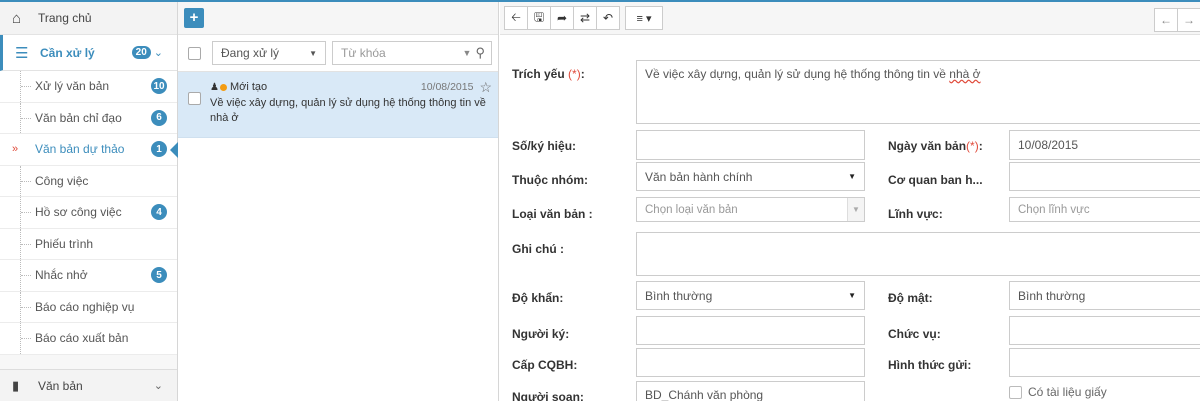 The width and height of the screenshot is (1200, 401). What do you see at coordinates (64, 243) in the screenshot?
I see `sidebar-item-label: Phiếu trình` at bounding box center [64, 243].